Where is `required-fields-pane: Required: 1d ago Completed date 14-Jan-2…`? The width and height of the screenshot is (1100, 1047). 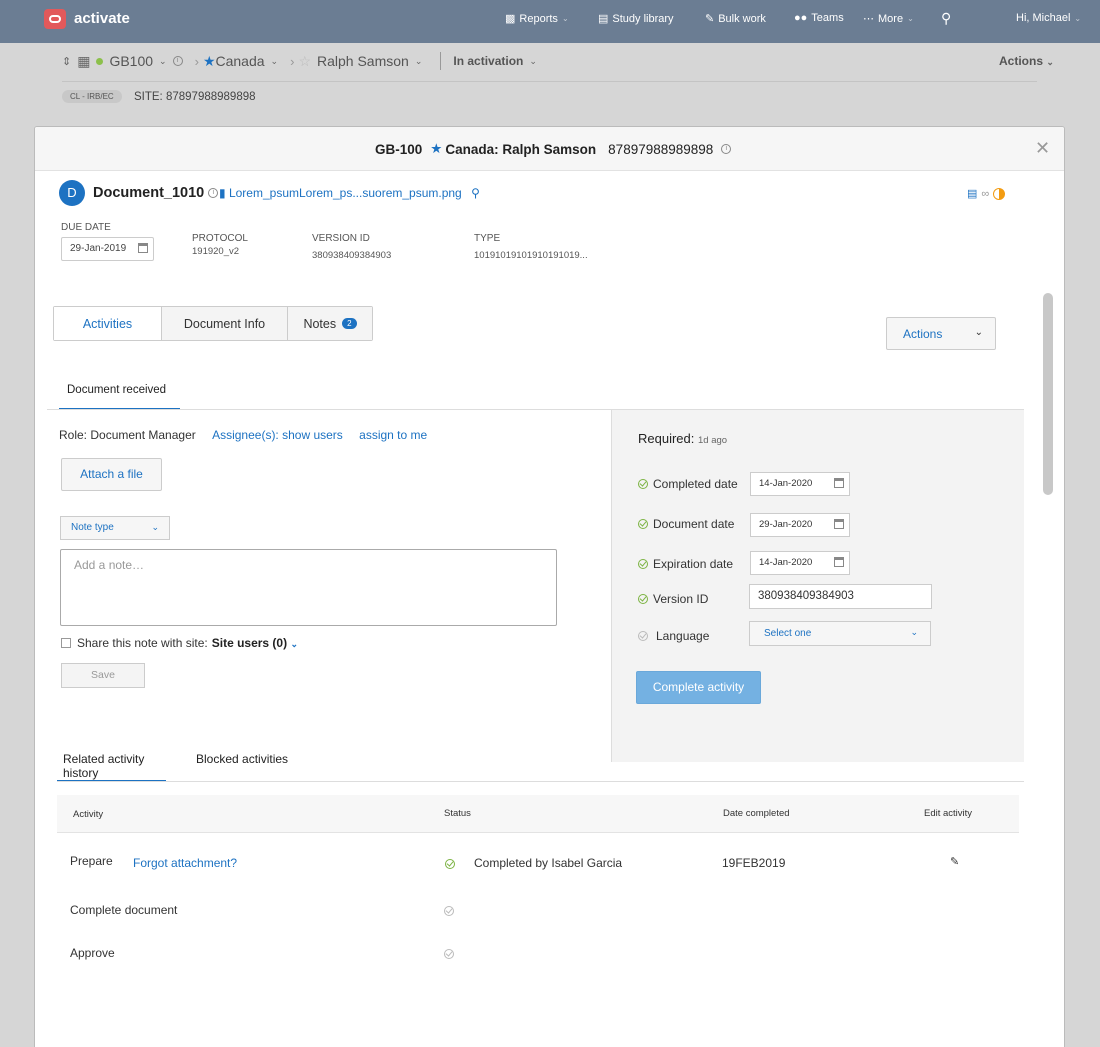
required-fields-pane: Required: 1d ago Completed date 14-Jan-2… is located at coordinates (817, 586).